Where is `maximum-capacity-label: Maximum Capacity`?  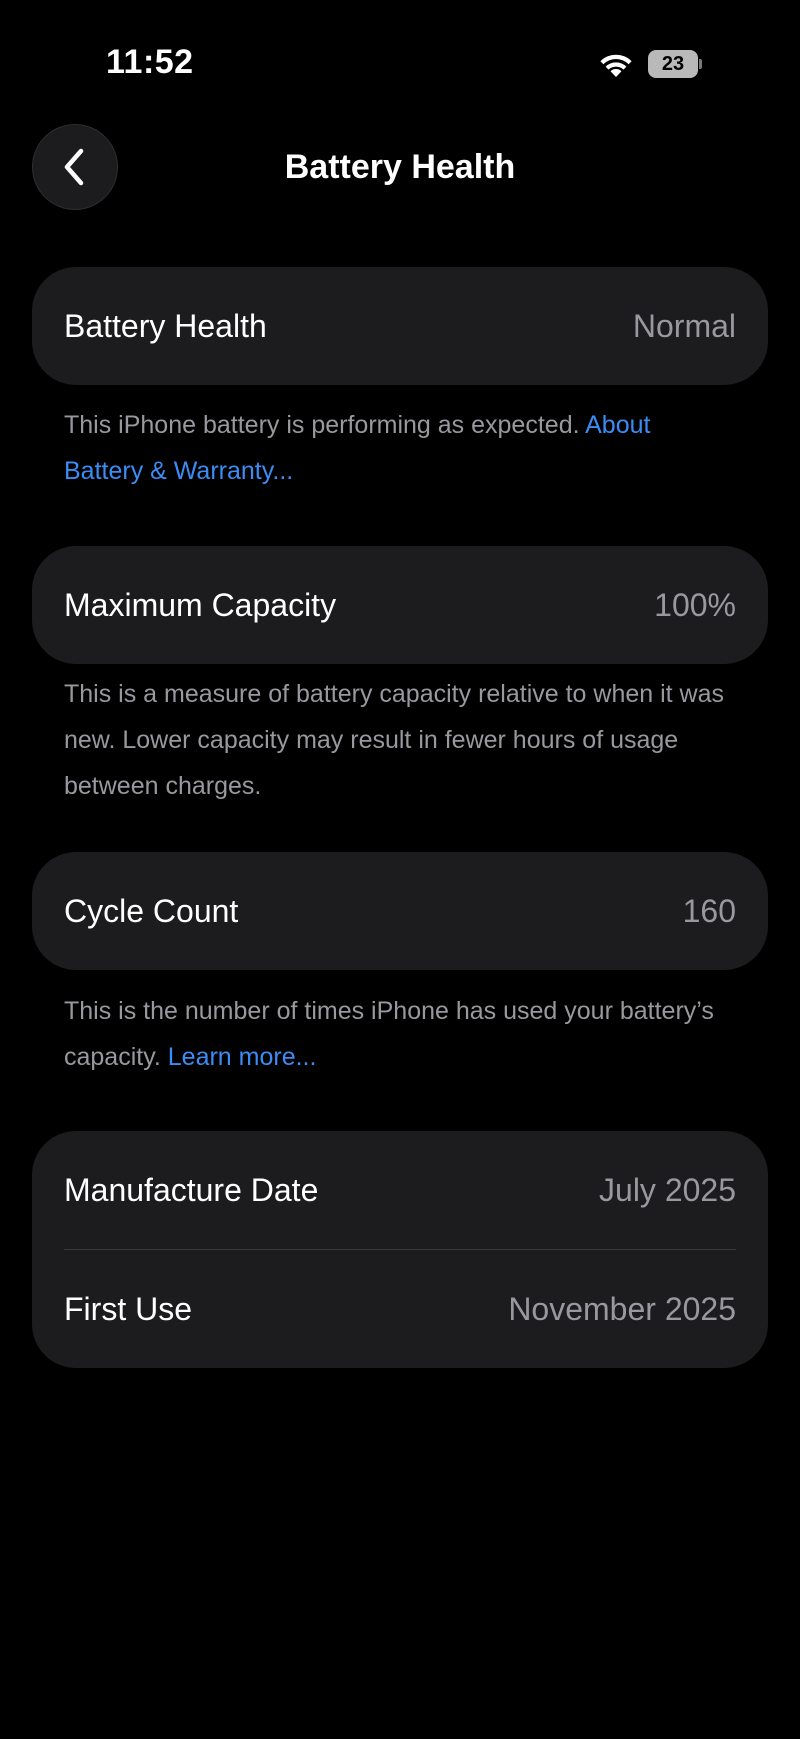 maximum-capacity-label: Maximum Capacity is located at coordinates (200, 604).